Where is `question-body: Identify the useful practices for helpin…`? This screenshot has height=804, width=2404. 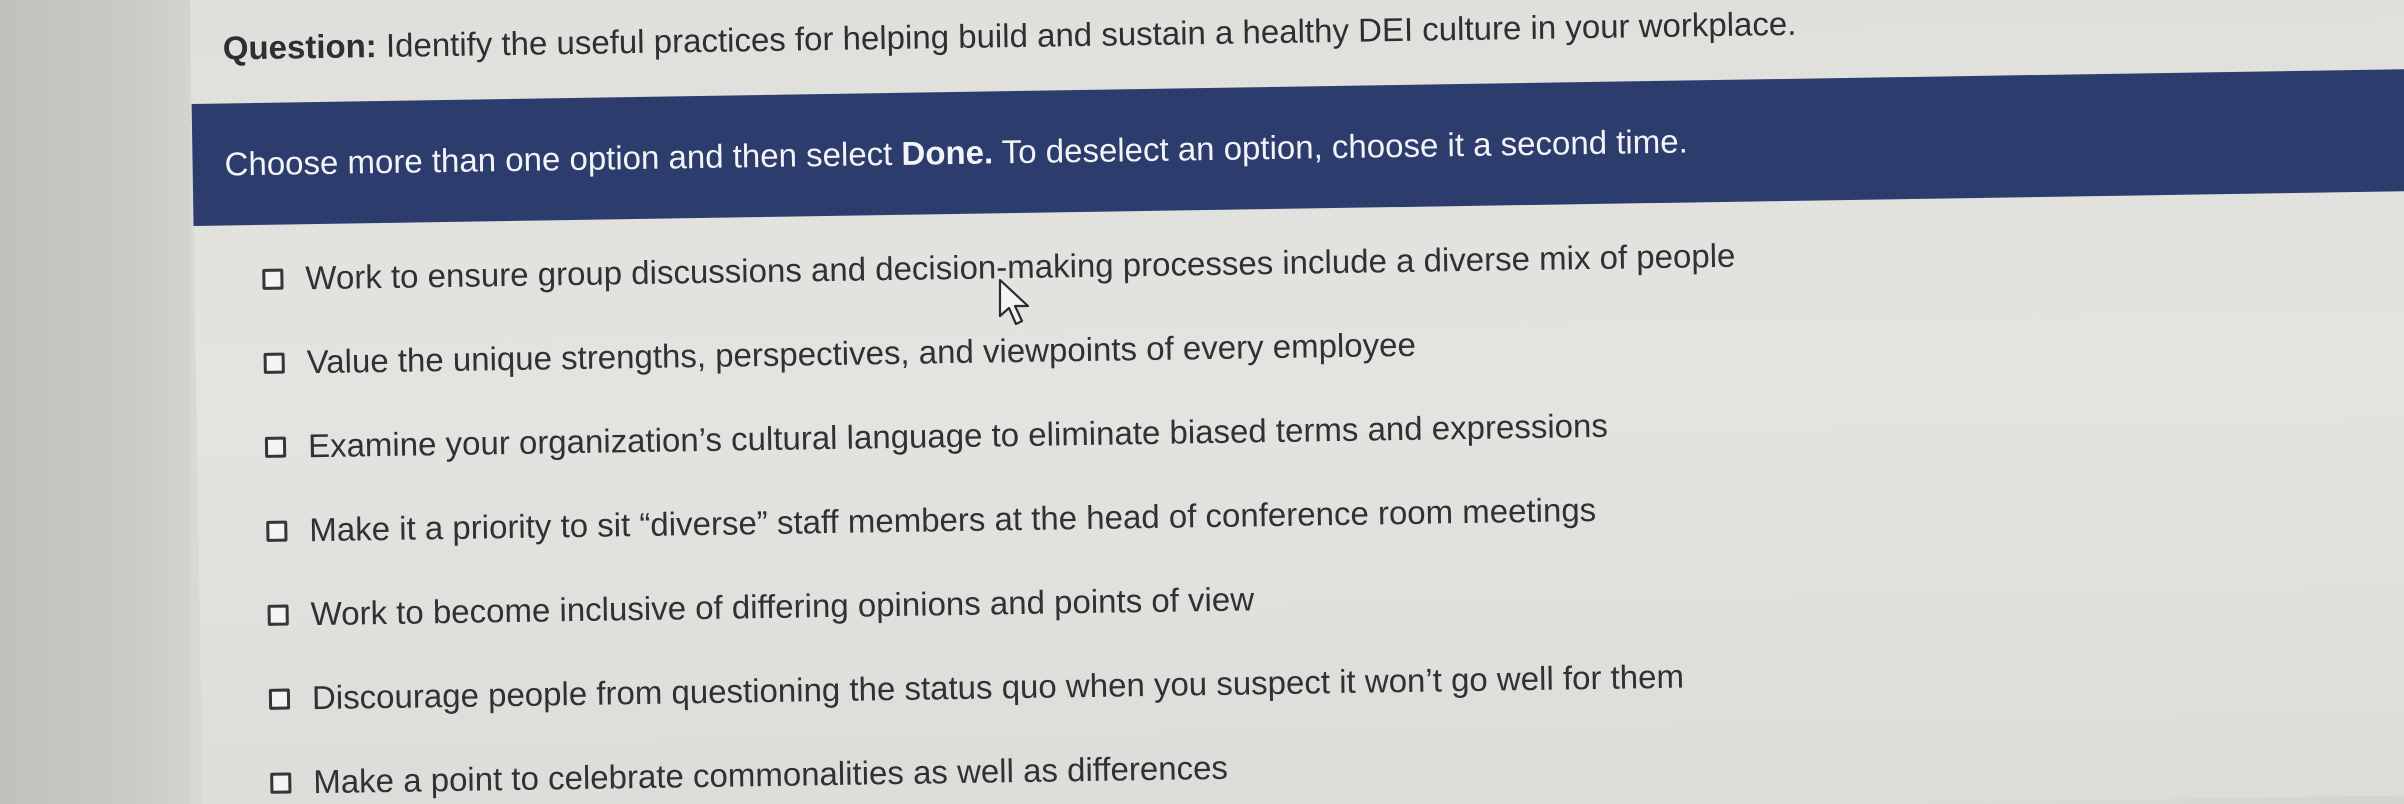
question-body: Identify the useful practices for helpin… is located at coordinates (1091, 34).